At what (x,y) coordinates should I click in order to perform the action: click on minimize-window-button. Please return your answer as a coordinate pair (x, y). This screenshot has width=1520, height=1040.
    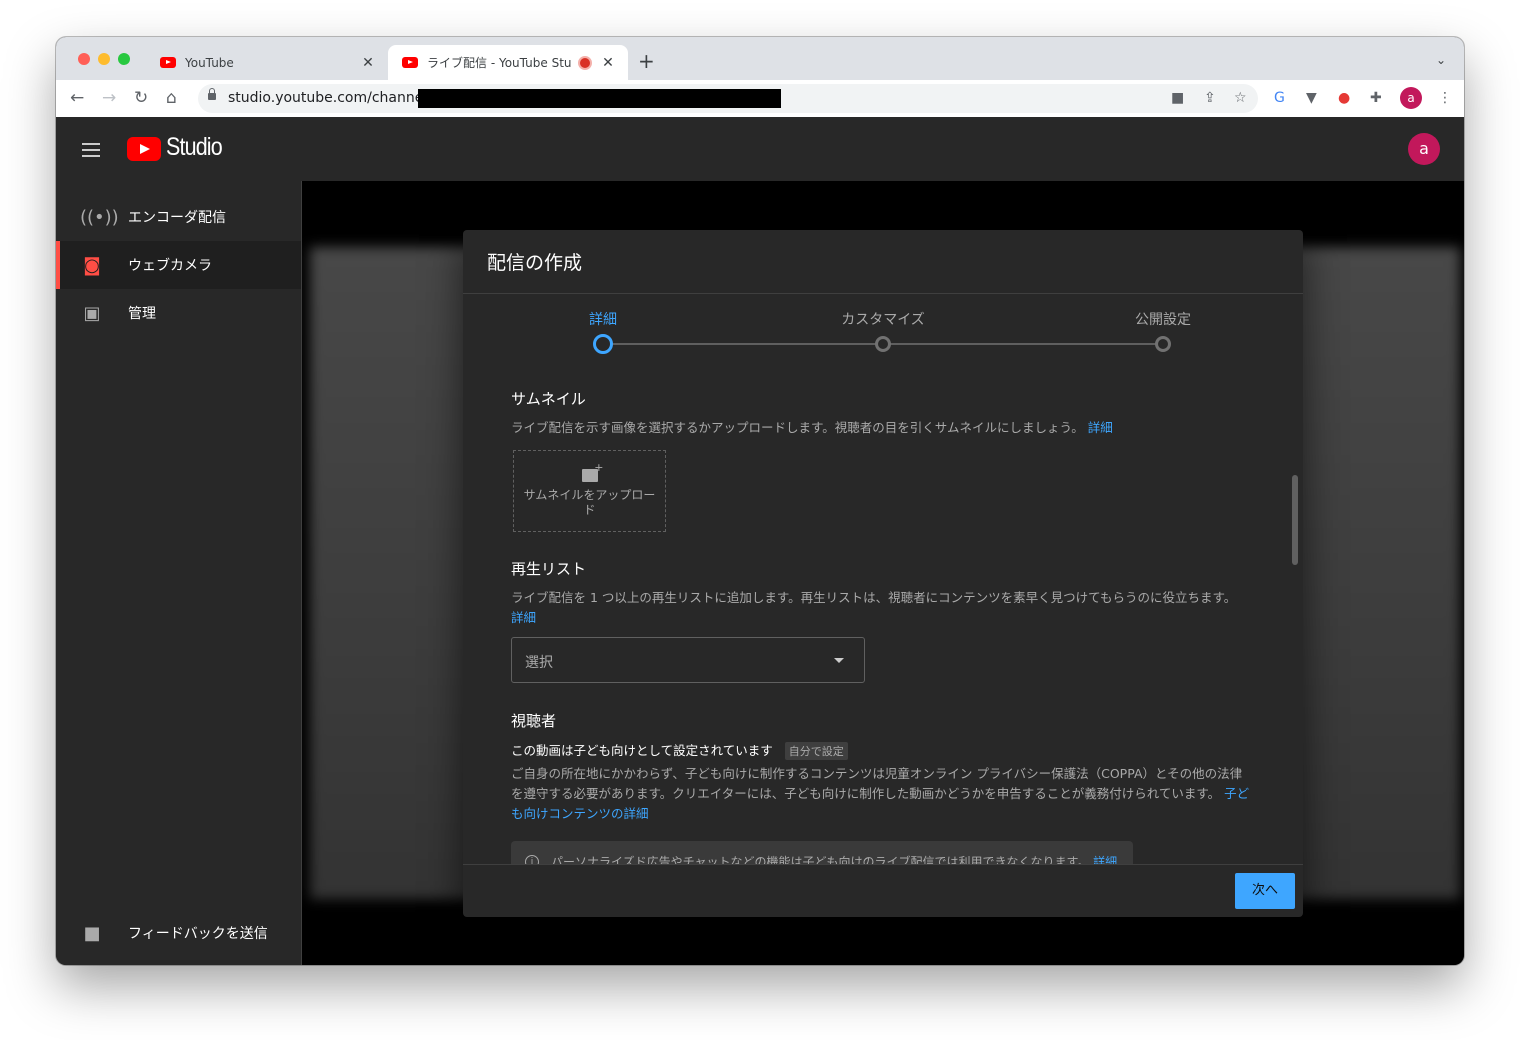
    Looking at the image, I should click on (104, 59).